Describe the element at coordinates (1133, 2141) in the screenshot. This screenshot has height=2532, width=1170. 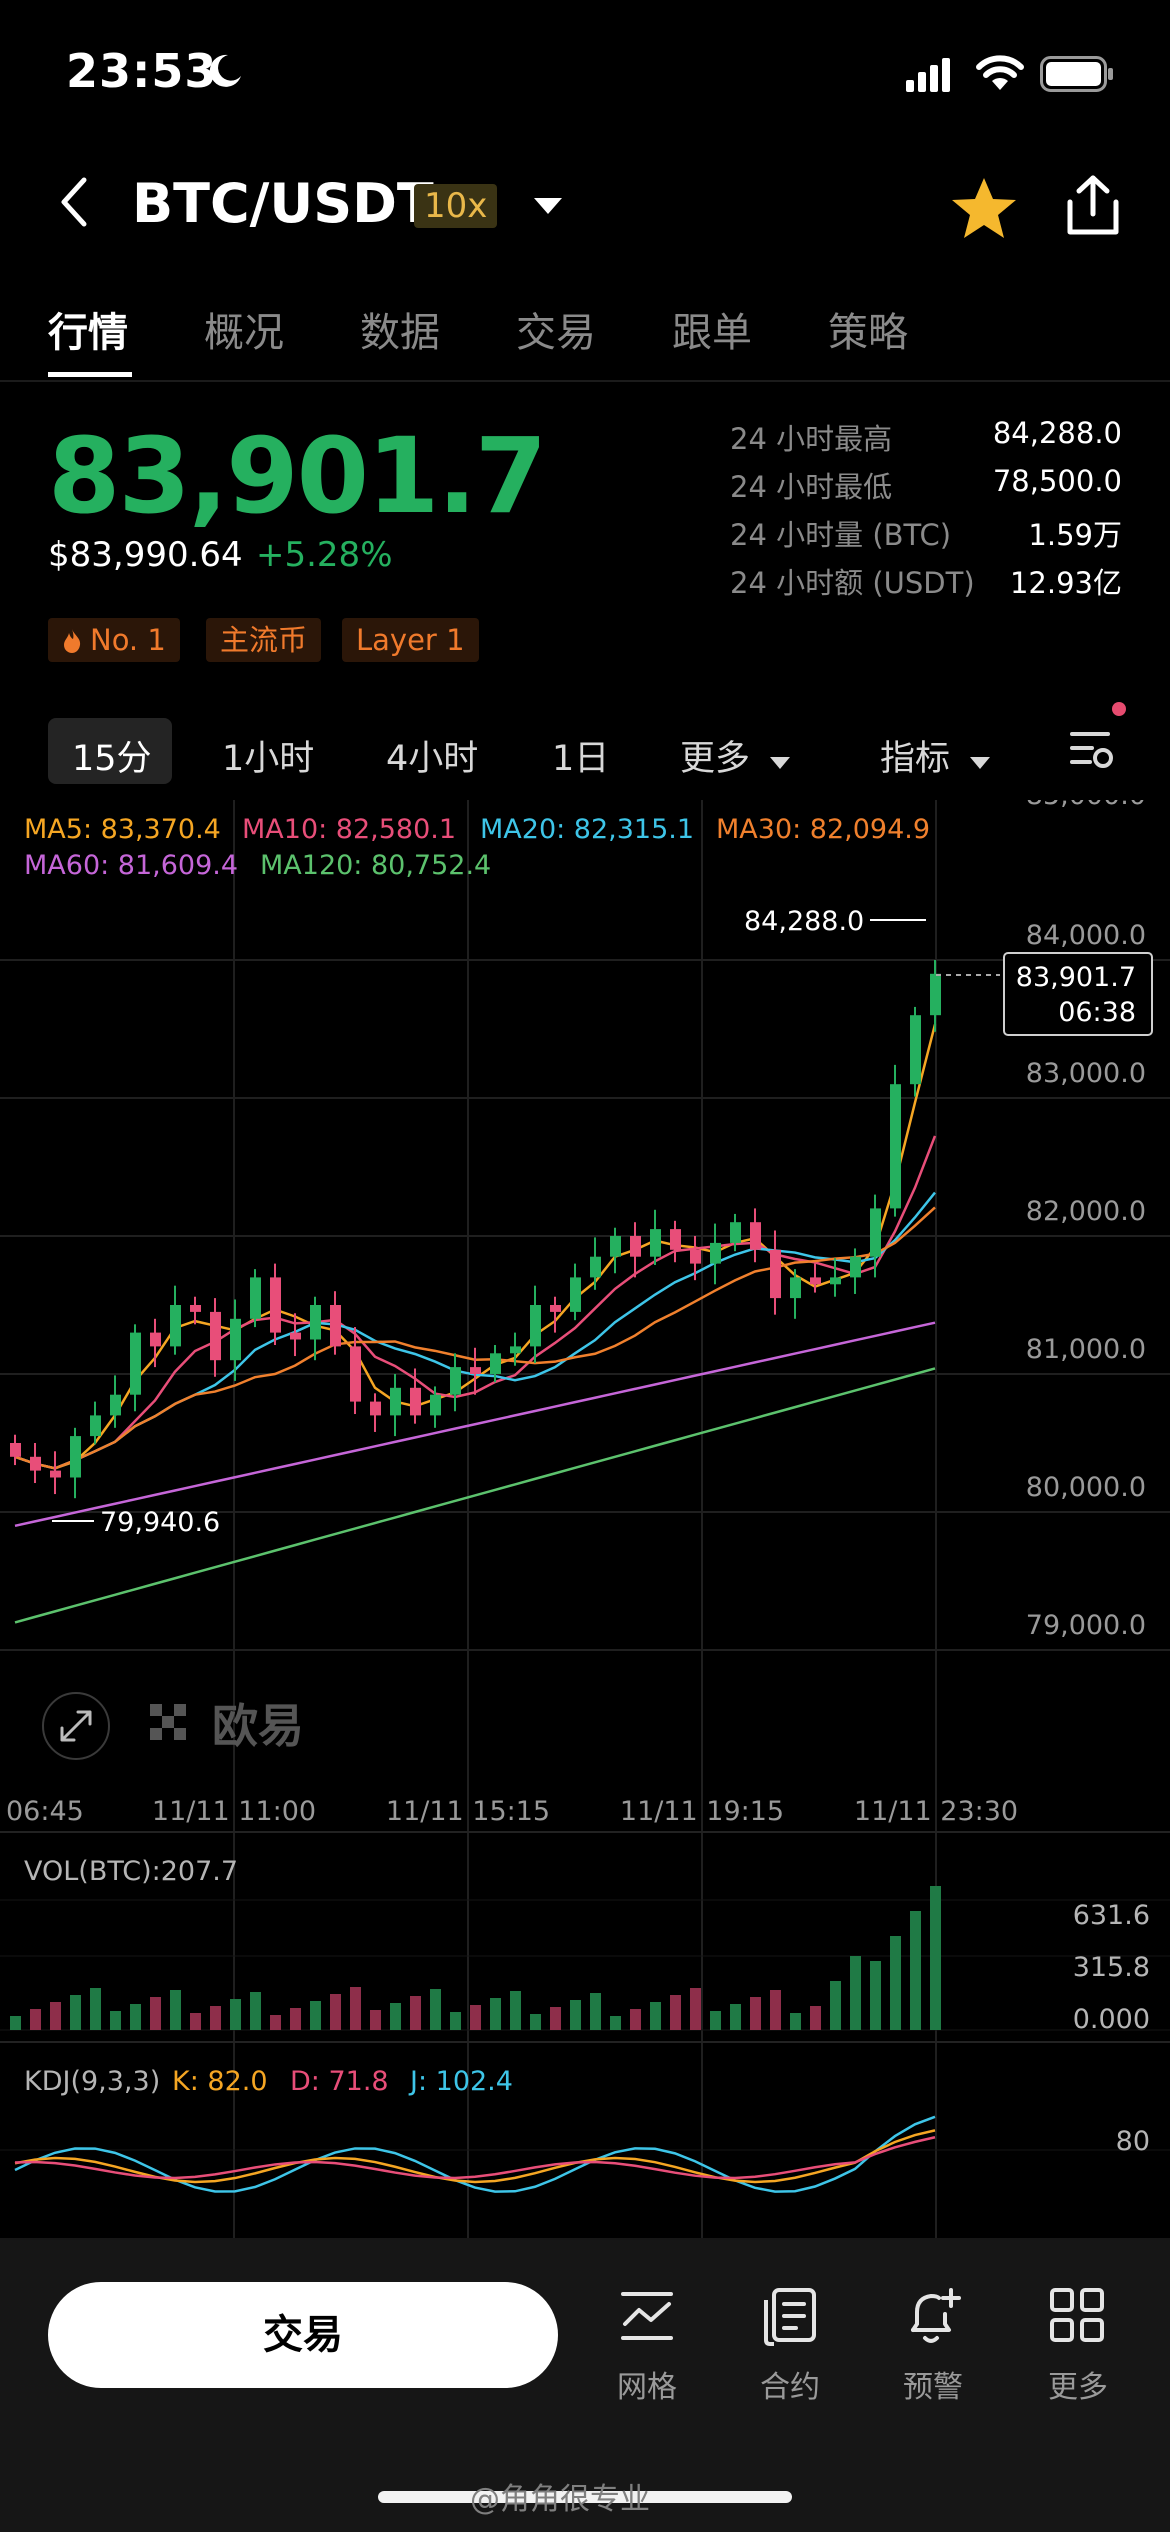
I see `kdj-tick: 80` at that location.